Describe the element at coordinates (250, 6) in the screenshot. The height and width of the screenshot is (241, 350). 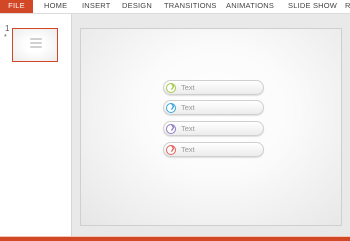
I see `tab-animations: ANIMATIONS` at that location.